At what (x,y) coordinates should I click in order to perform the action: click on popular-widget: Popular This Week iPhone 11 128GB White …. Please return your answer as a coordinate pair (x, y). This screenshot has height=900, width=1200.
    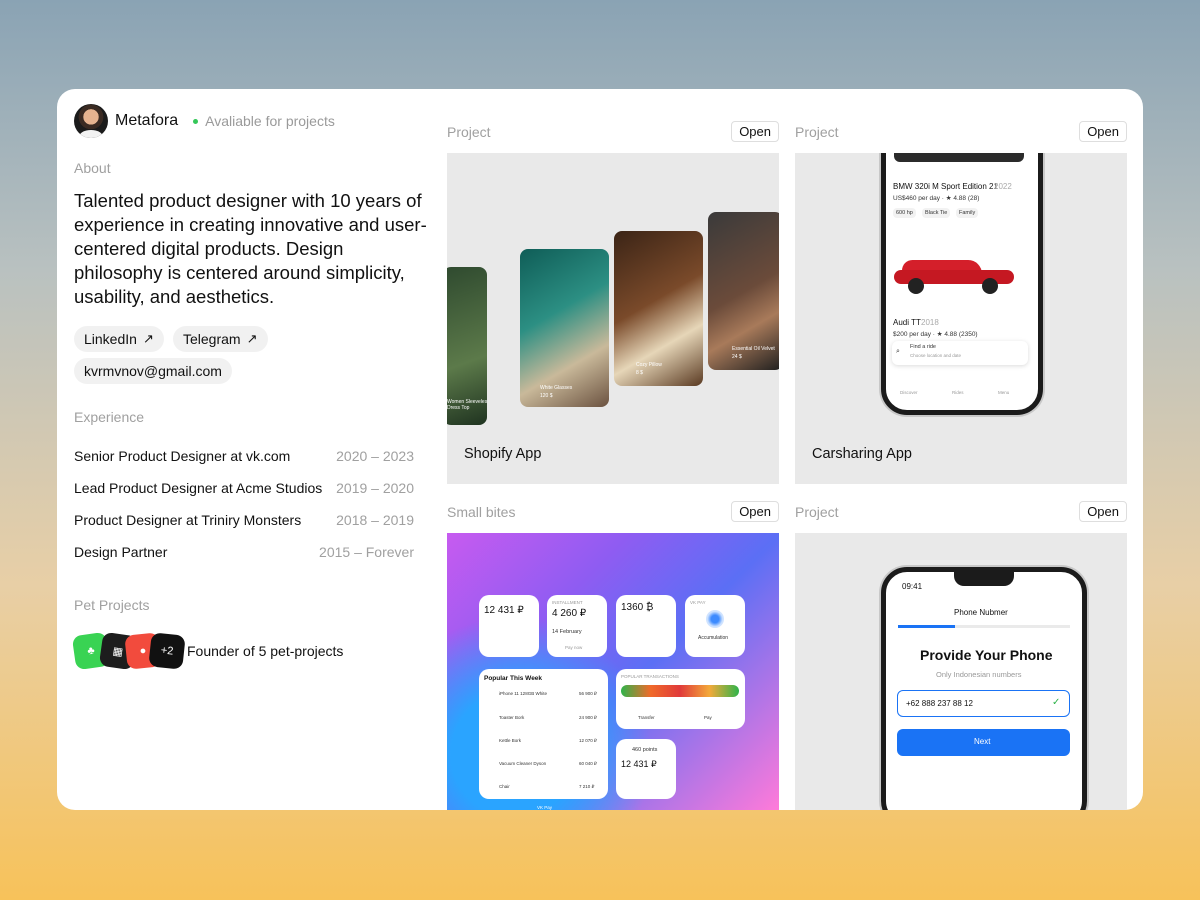
    Looking at the image, I should click on (543, 734).